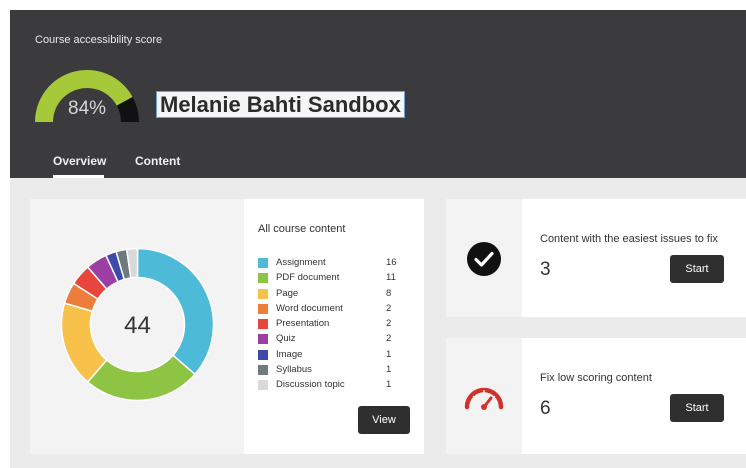  Describe the element at coordinates (294, 370) in the screenshot. I see `legend-label: Syllabus` at that location.